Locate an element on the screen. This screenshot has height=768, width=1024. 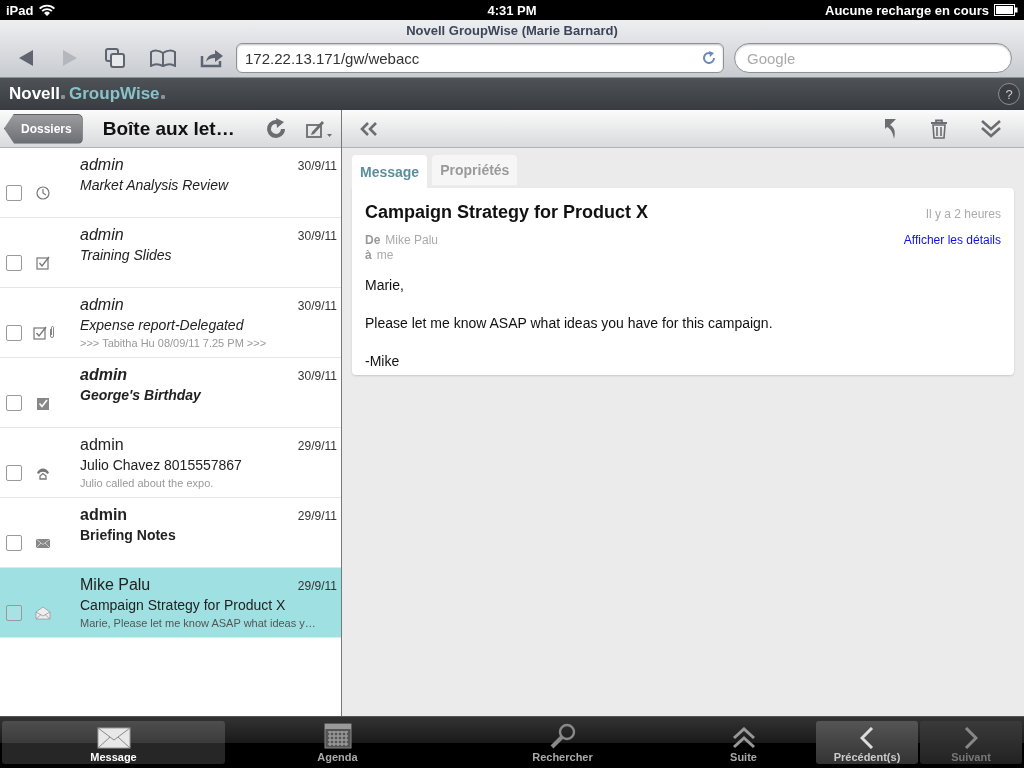
message-list-item: admin 30/9/11 Training Slides is located at coordinates (170, 253).